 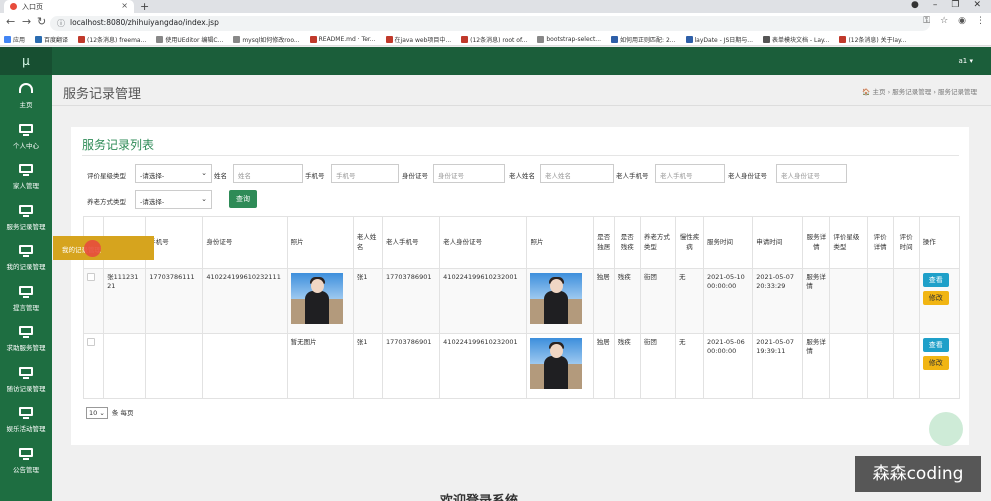 What do you see at coordinates (51, 39) in the screenshot?
I see `bookmark-item: 百度翻译` at bounding box center [51, 39].